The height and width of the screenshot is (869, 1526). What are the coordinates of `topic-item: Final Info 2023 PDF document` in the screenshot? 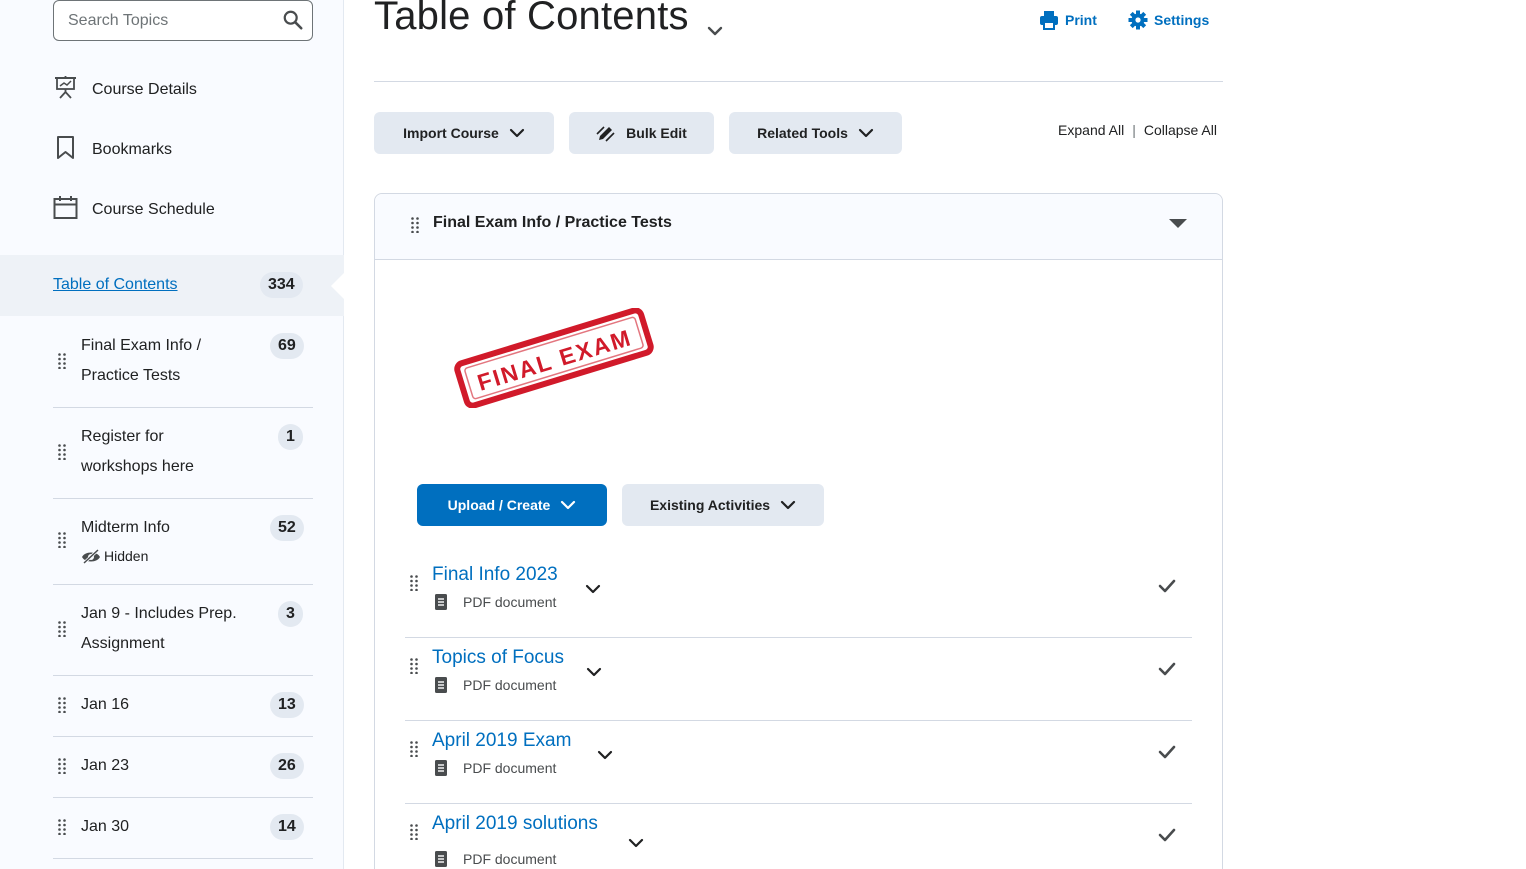 It's located at (798, 596).